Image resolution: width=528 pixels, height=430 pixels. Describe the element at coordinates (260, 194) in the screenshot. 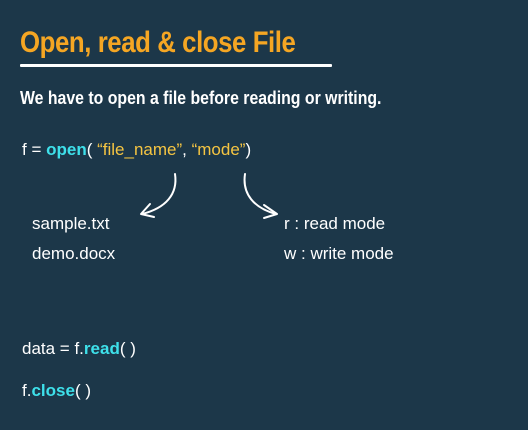

I see `mode-arrow` at that location.